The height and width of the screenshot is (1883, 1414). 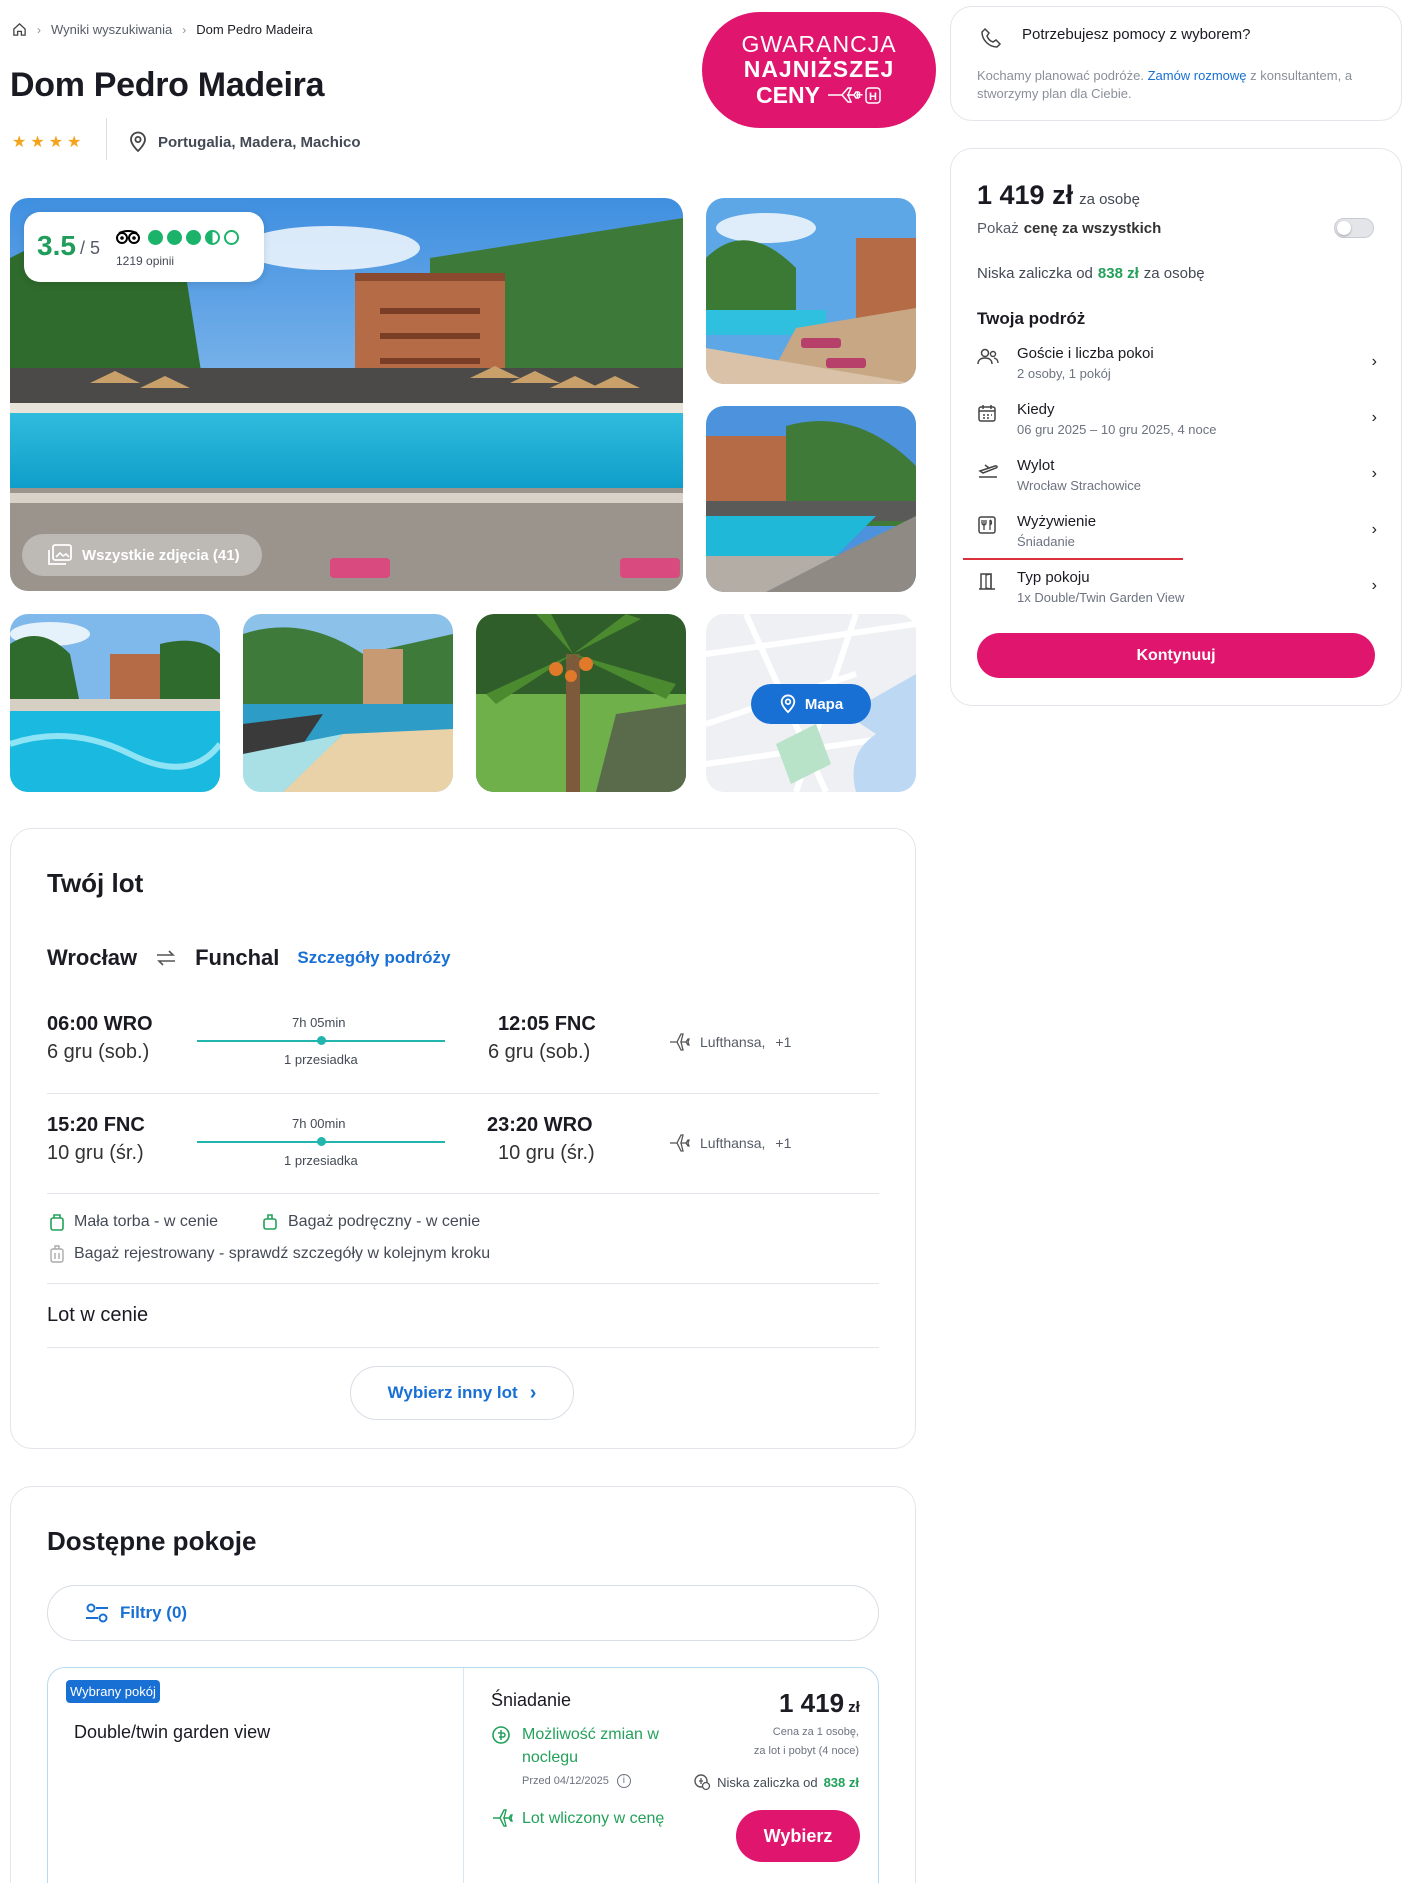 I want to click on trip-details-link: Szczegóły podróży, so click(x=373, y=958).